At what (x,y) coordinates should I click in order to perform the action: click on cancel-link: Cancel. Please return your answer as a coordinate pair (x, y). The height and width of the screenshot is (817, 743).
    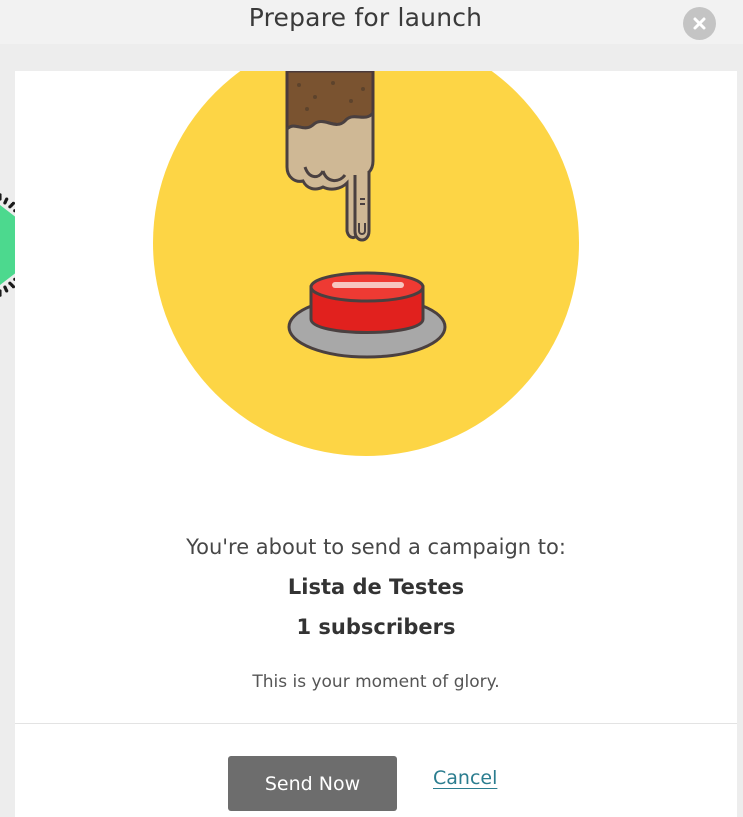
    Looking at the image, I should click on (465, 778).